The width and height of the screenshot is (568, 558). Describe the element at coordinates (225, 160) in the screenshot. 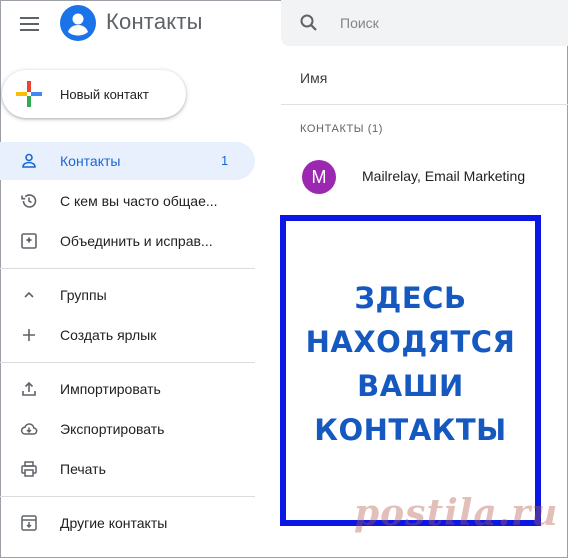

I see `contacts-count-badge: 1` at that location.